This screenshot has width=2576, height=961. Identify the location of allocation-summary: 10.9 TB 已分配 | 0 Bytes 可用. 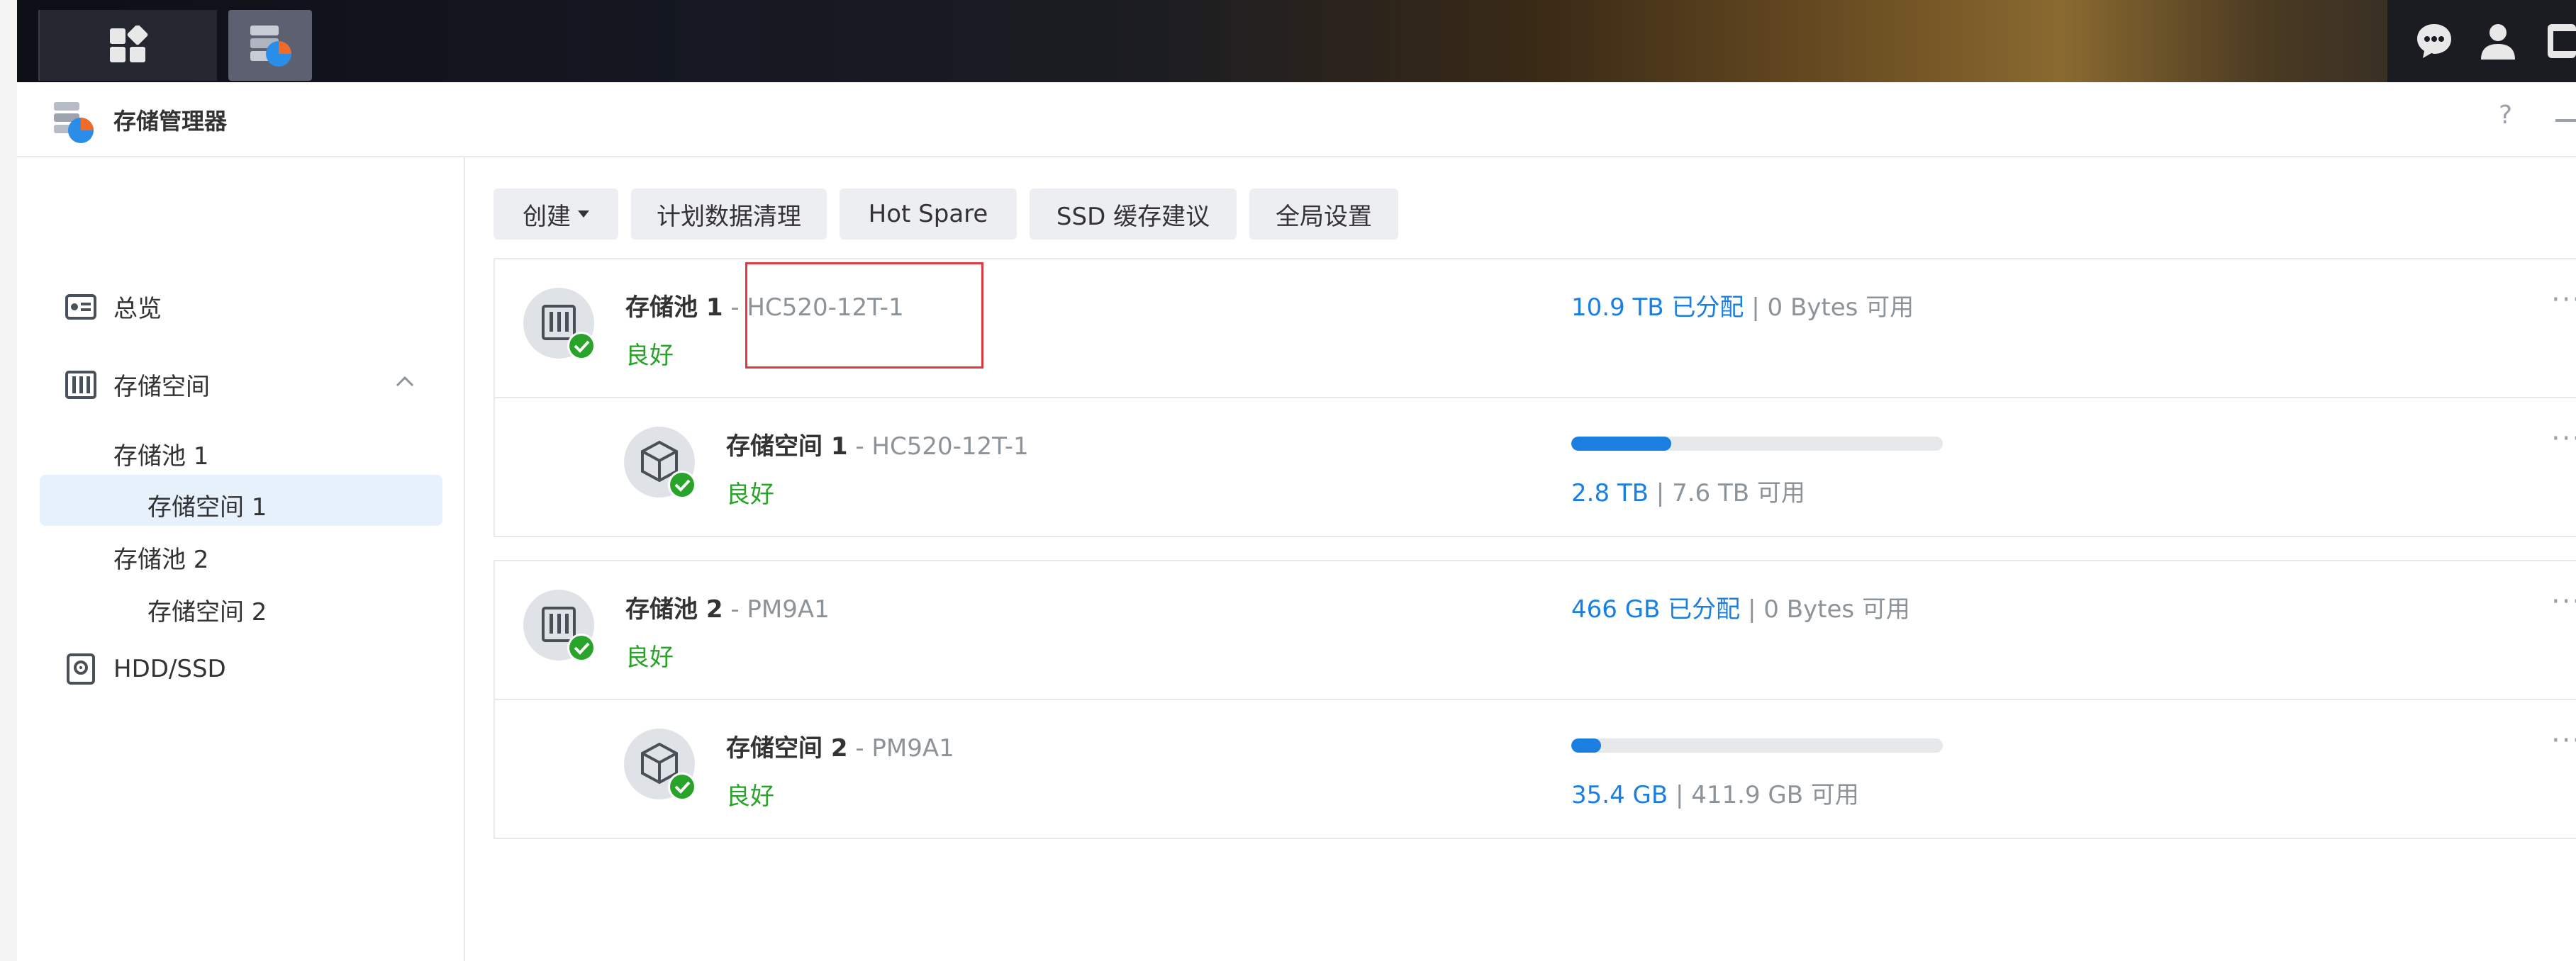
(1742, 307).